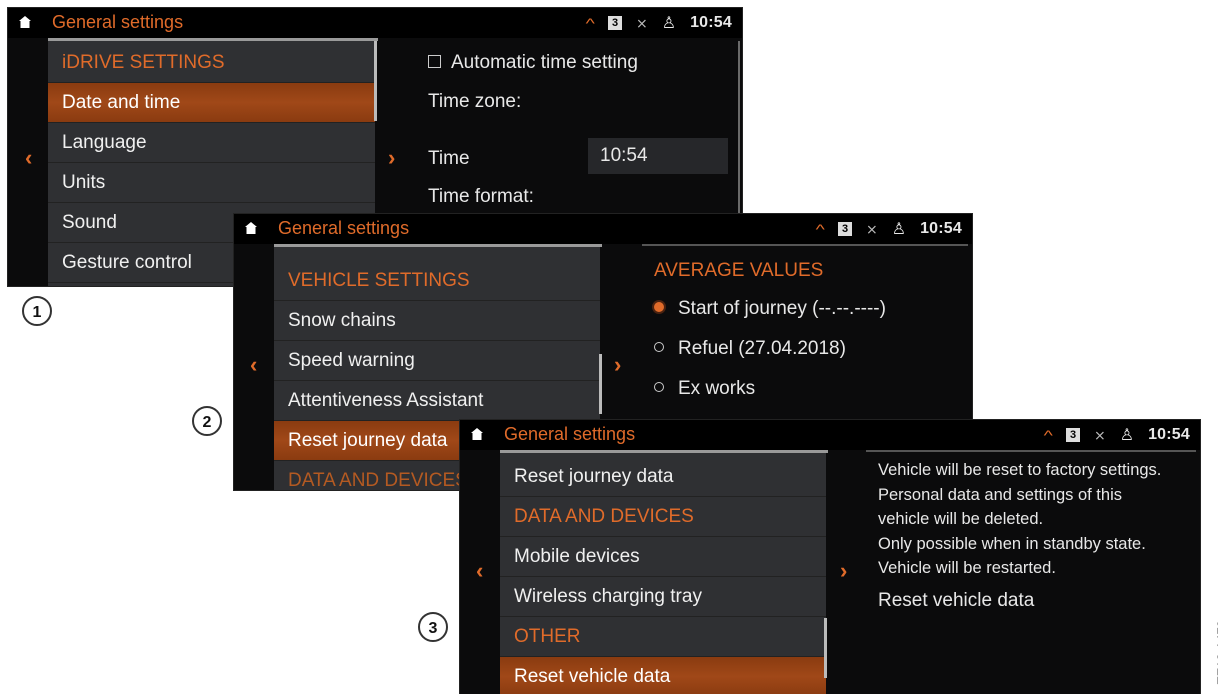 The height and width of the screenshot is (694, 1218). What do you see at coordinates (433, 627) in the screenshot?
I see `callout-3: 3` at bounding box center [433, 627].